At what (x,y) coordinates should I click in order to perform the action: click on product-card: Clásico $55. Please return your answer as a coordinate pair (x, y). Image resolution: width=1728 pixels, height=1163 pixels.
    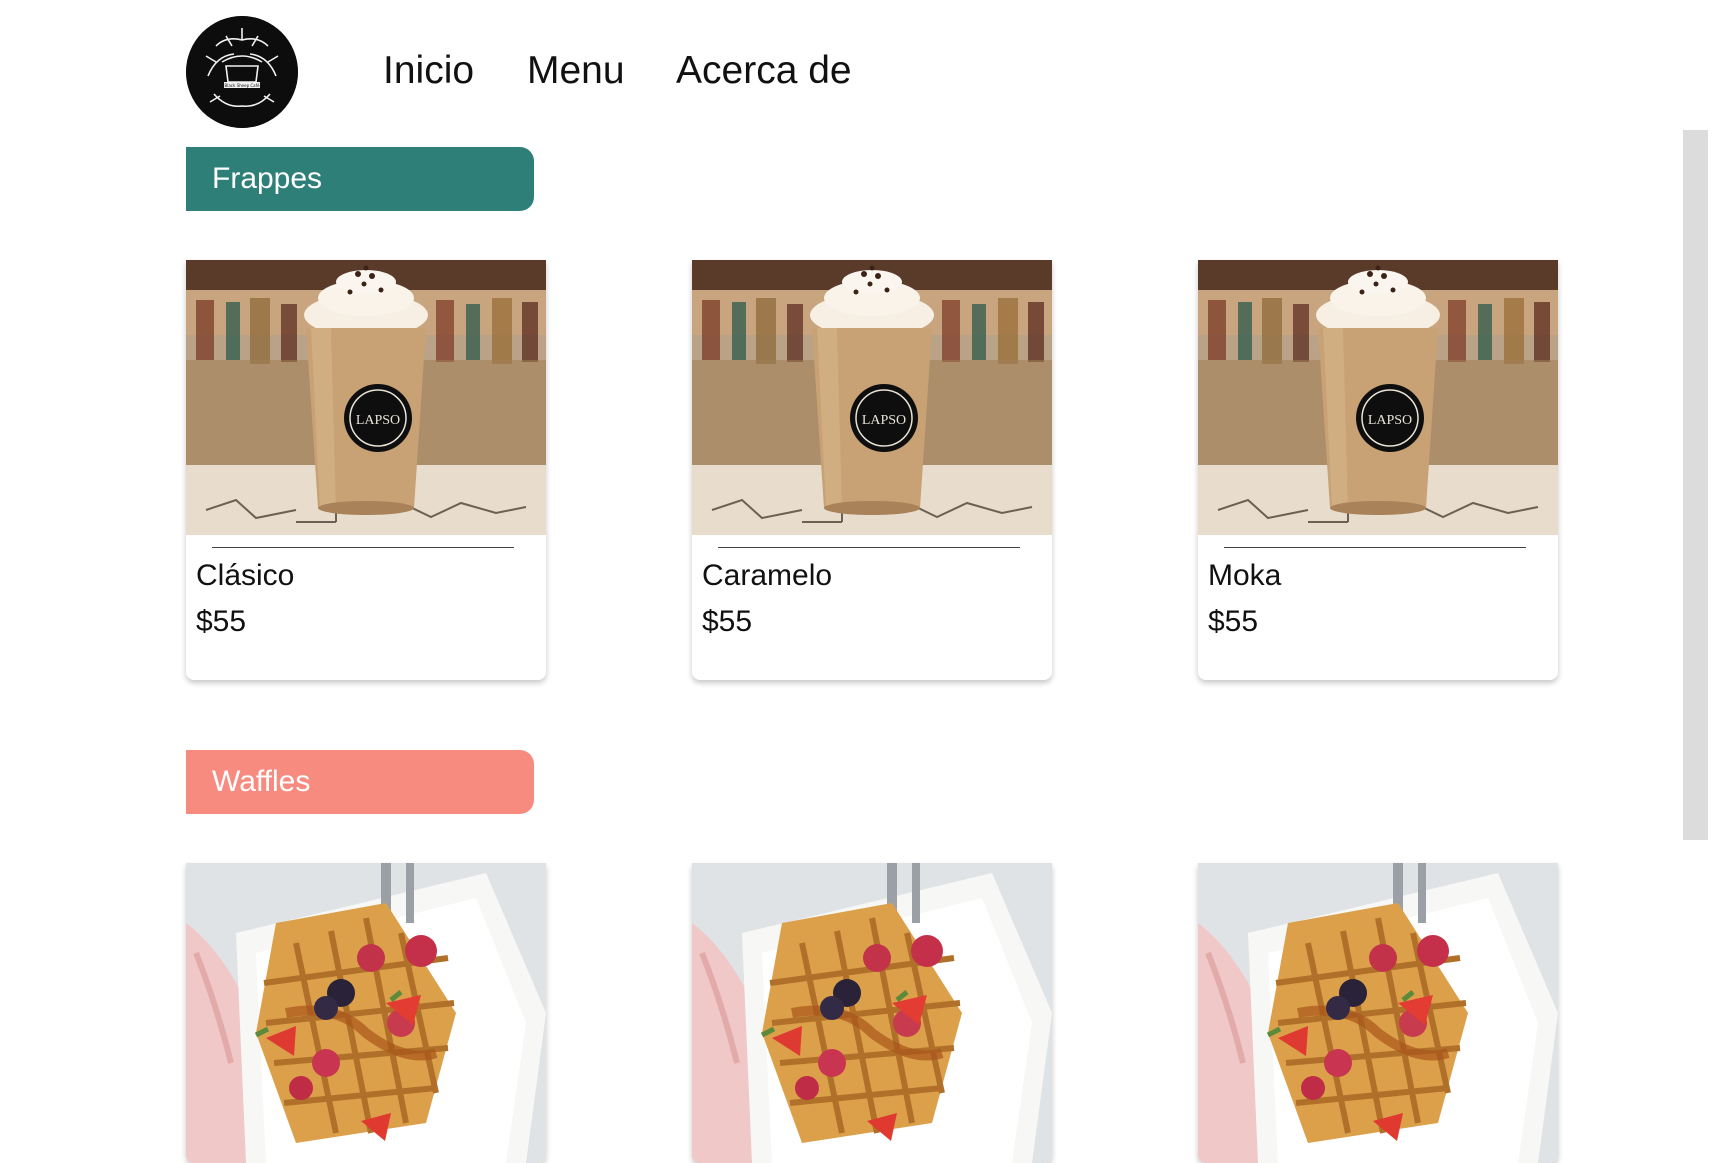
    Looking at the image, I should click on (366, 470).